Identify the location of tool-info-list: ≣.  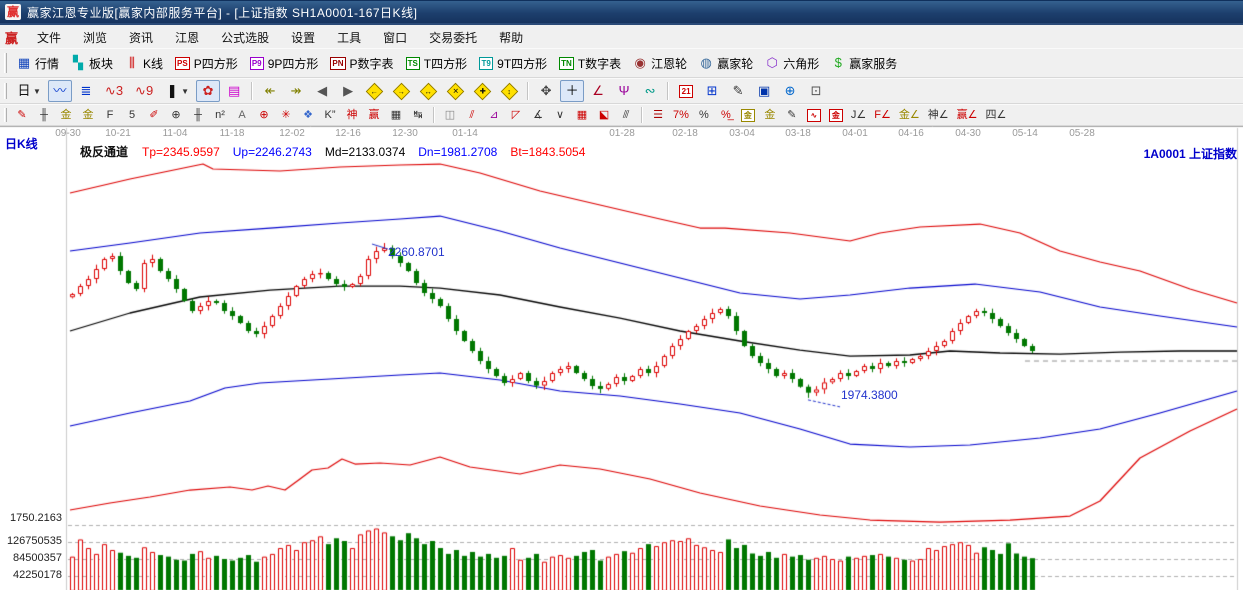
(86, 91).